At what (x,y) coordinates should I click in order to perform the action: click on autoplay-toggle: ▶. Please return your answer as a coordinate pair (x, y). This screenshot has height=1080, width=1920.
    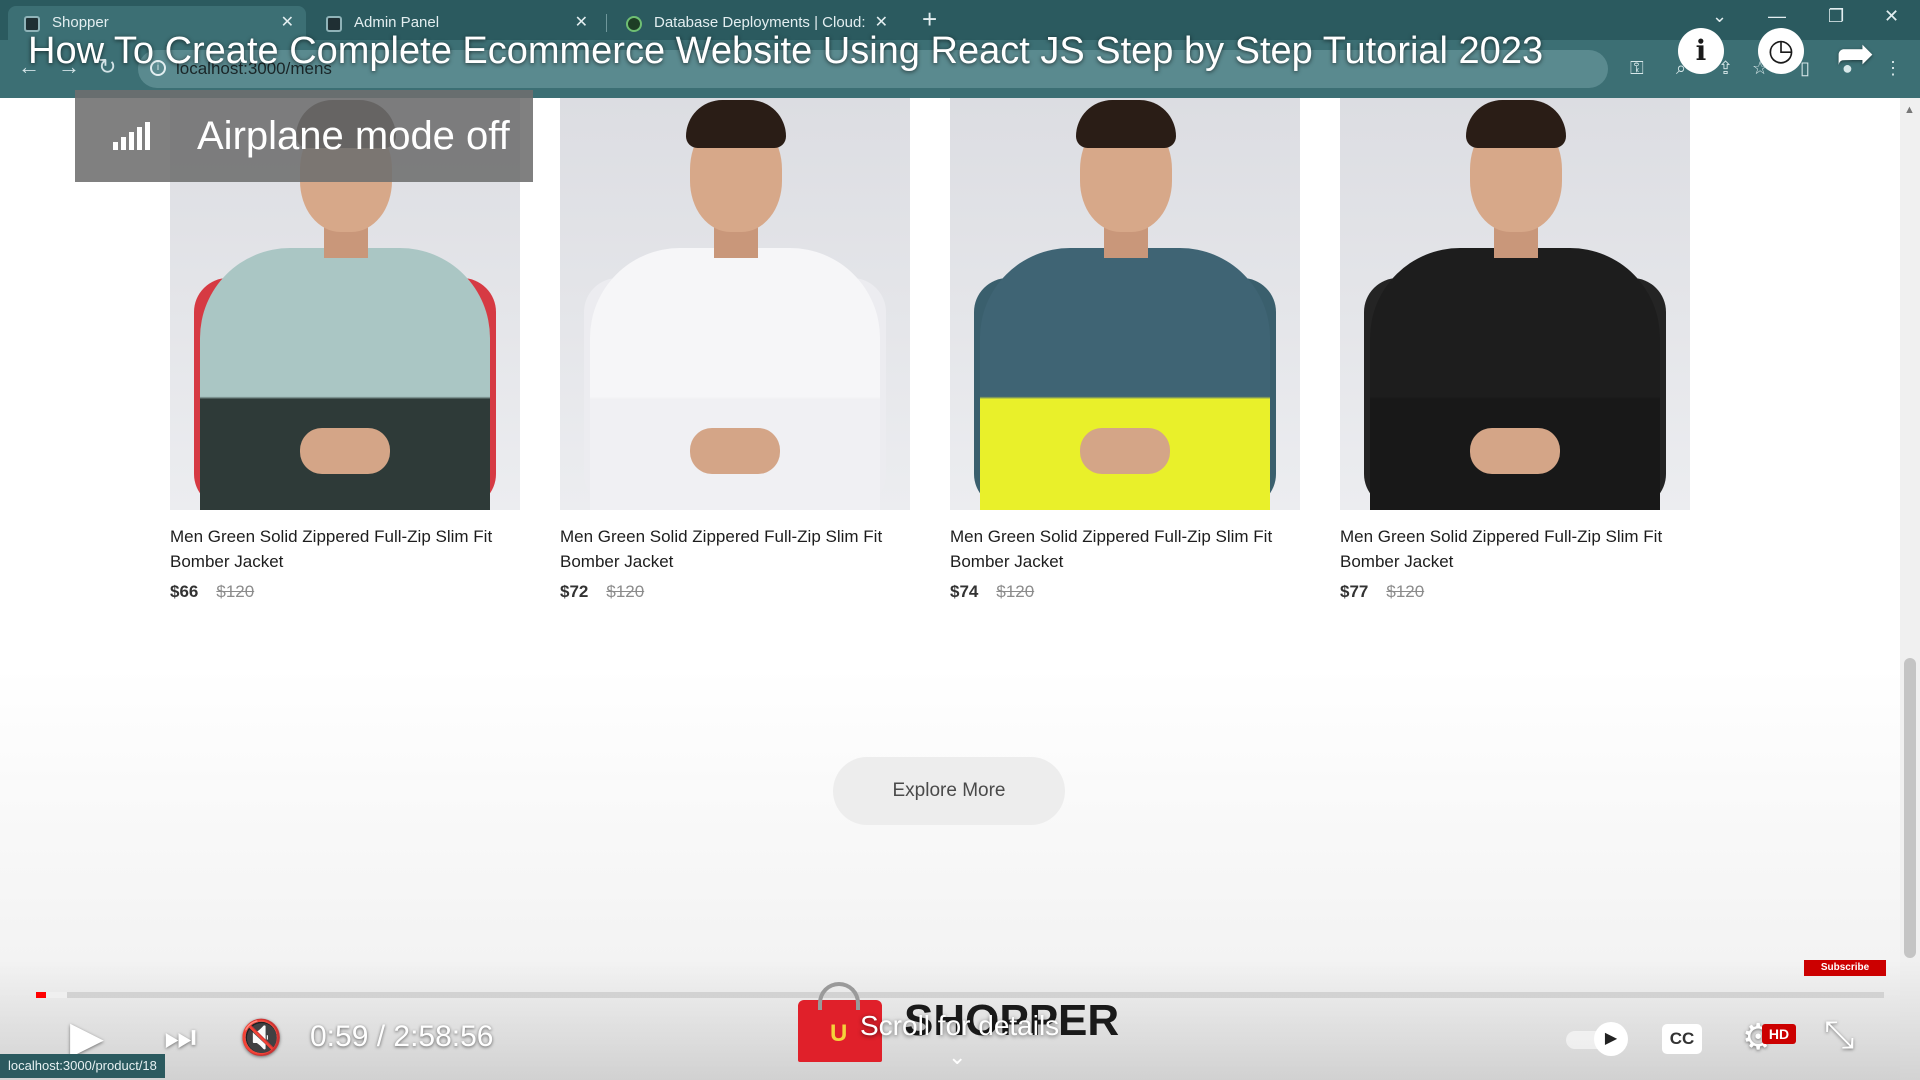
    Looking at the image, I should click on (1598, 1039).